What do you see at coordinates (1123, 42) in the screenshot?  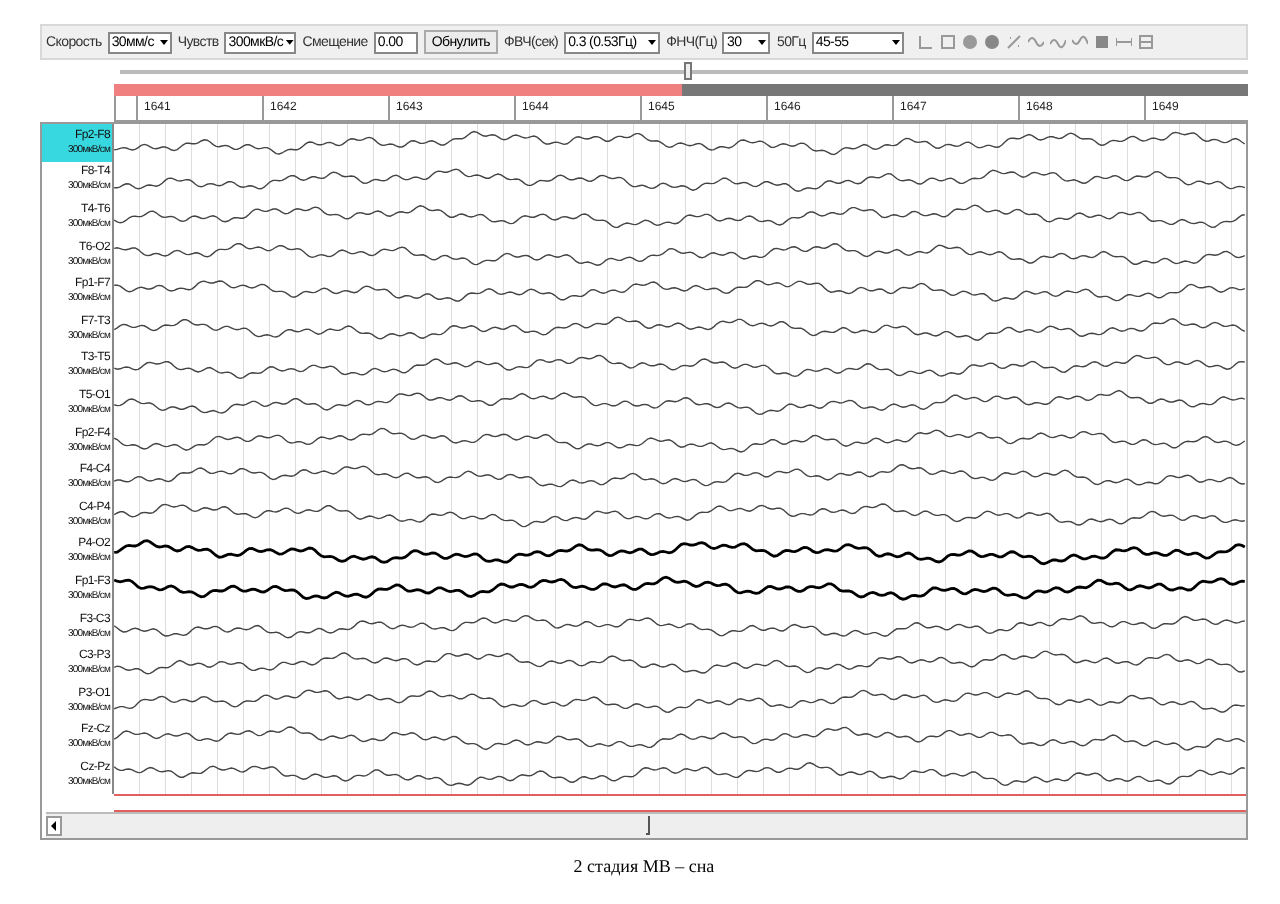 I see `ruler-icon` at bounding box center [1123, 42].